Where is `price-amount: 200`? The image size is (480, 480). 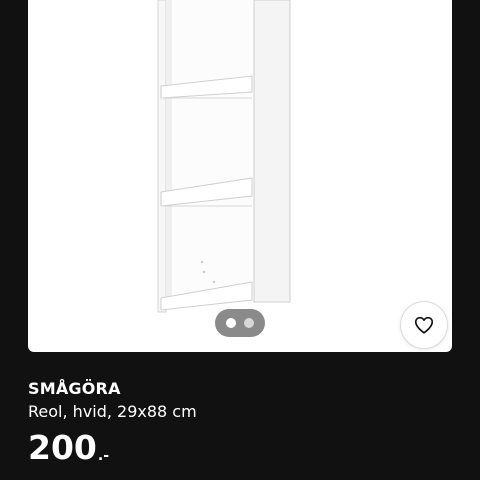
price-amount: 200 is located at coordinates (62, 447).